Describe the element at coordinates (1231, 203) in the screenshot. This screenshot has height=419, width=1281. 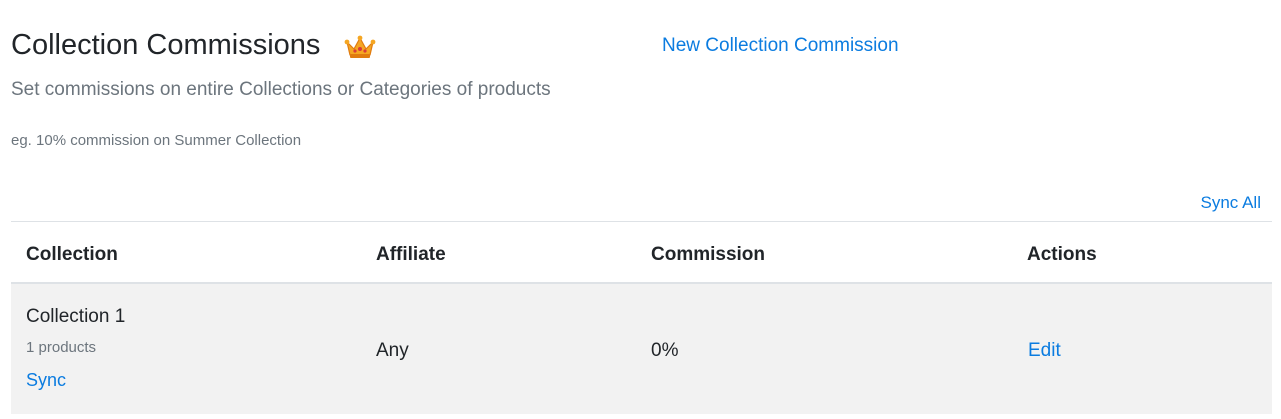
I see `sync-all-link: Sync All` at that location.